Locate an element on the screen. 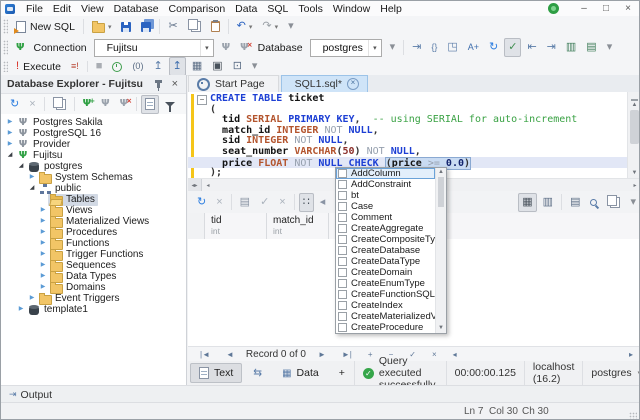  sql-toolbar-options-button: ▾ is located at coordinates (610, 47).